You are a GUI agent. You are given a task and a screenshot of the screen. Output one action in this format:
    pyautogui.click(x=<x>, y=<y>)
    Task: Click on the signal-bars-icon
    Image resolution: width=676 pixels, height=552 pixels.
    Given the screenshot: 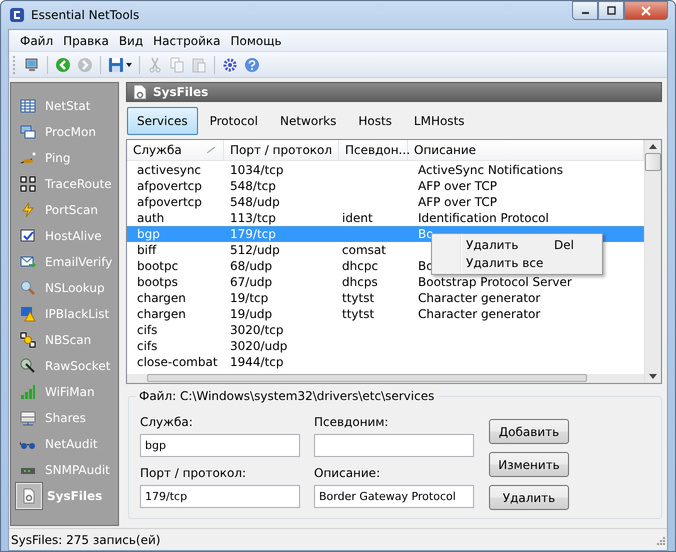 What is the action you would take?
    pyautogui.click(x=28, y=392)
    